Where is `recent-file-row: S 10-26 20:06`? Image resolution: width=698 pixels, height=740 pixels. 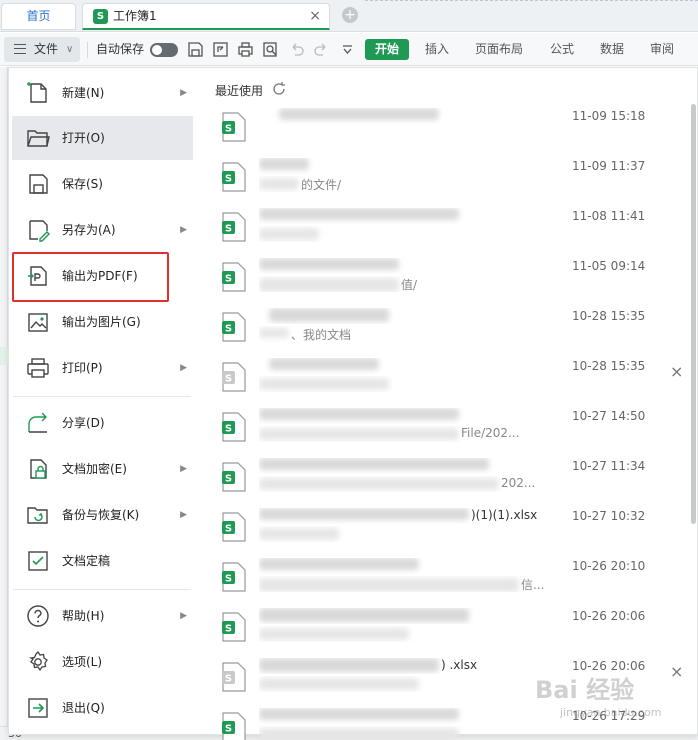 recent-file-row: S 10-26 20:06 is located at coordinates (447, 629).